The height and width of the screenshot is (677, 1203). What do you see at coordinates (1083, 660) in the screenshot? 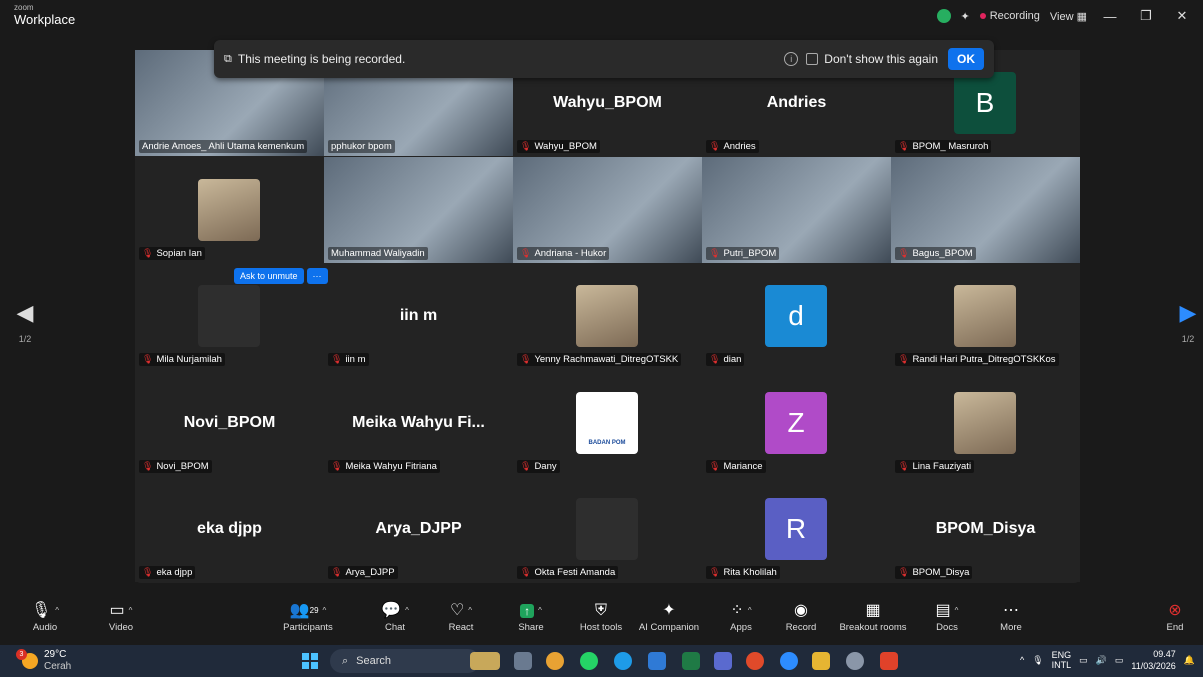
I see `network-icon: ▭` at bounding box center [1083, 660].